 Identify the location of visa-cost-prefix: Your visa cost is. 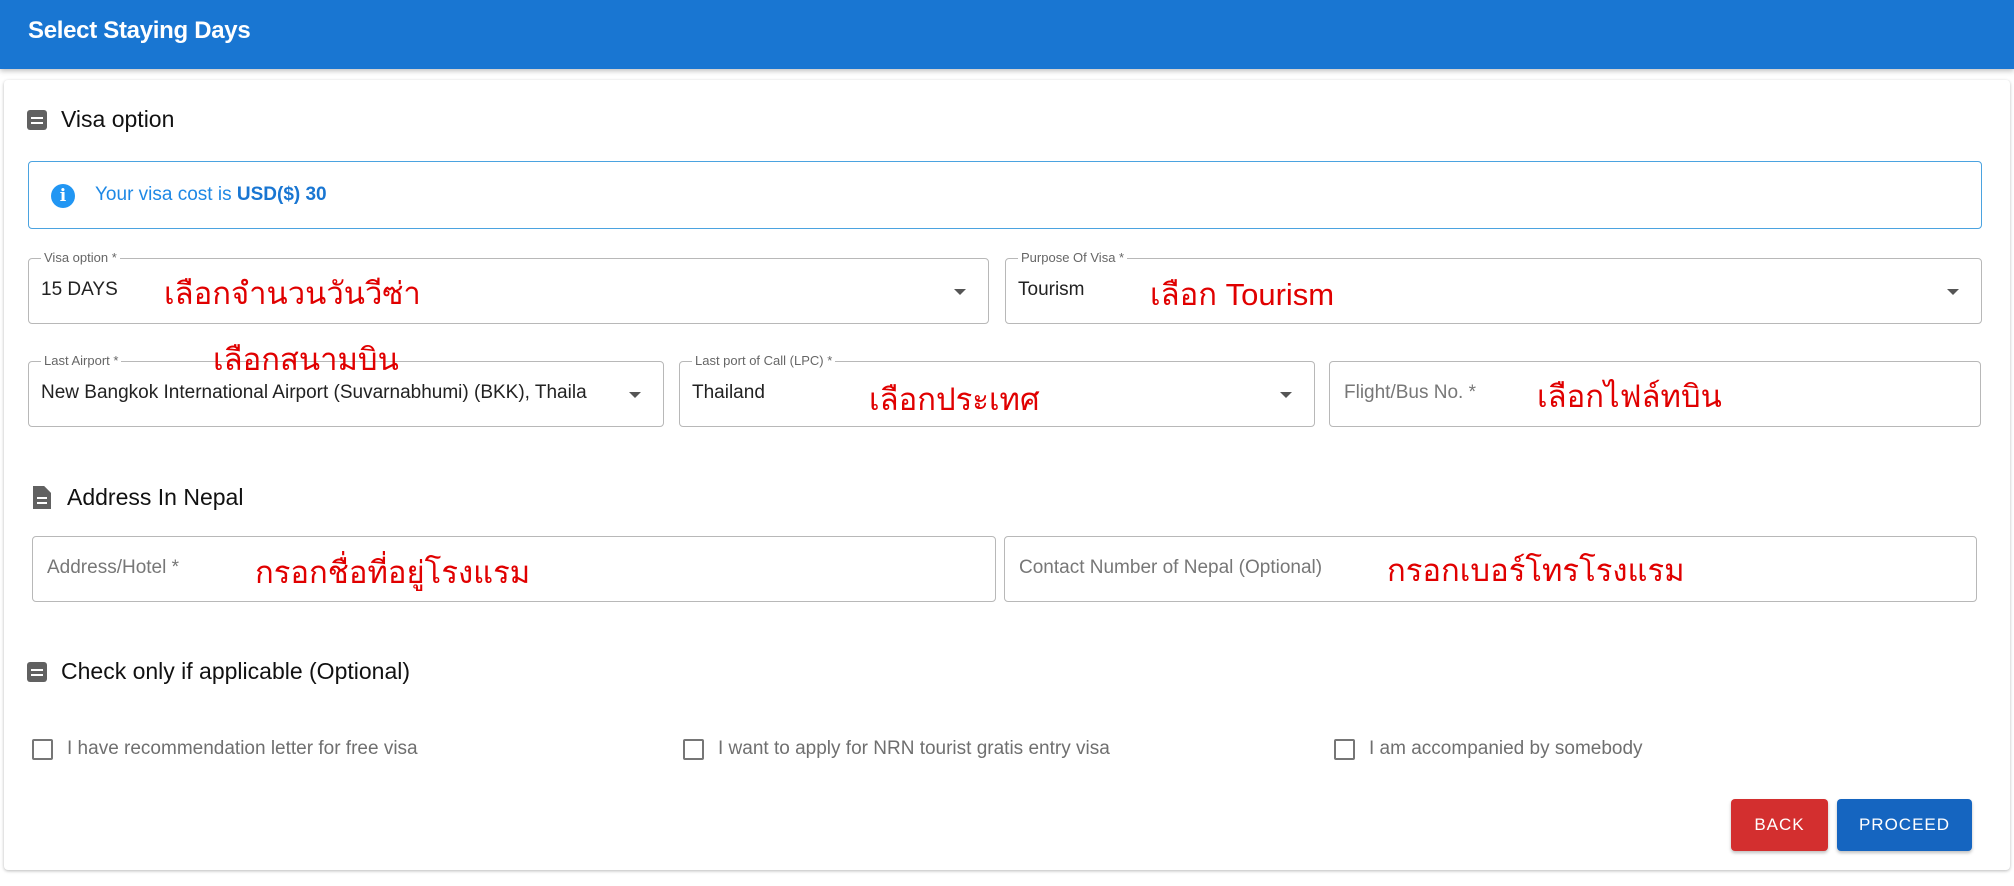
(163, 194).